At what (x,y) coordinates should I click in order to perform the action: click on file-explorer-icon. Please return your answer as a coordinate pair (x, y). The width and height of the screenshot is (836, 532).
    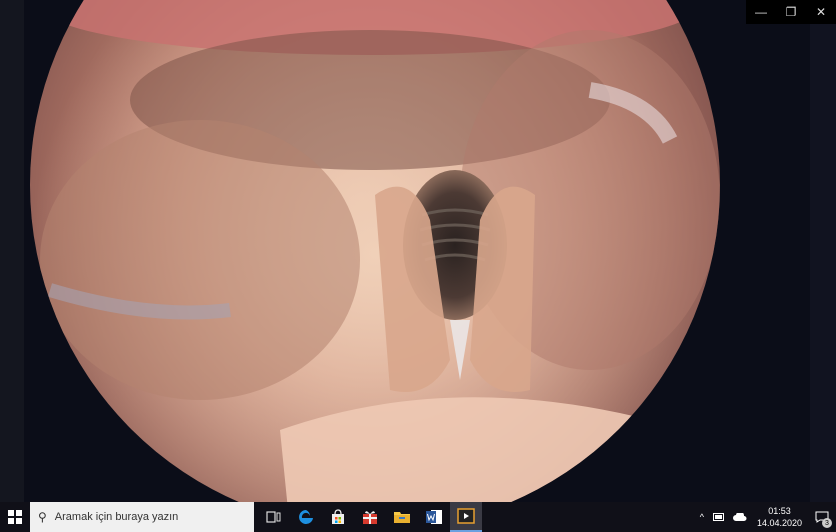
    Looking at the image, I should click on (402, 517).